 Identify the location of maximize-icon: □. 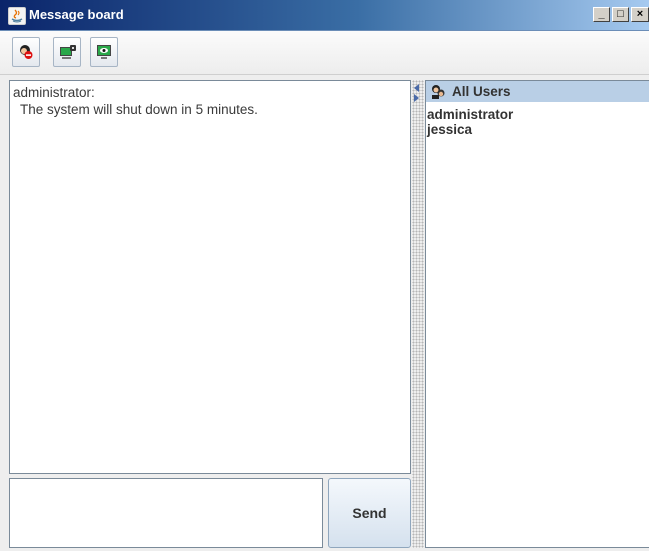
(620, 14).